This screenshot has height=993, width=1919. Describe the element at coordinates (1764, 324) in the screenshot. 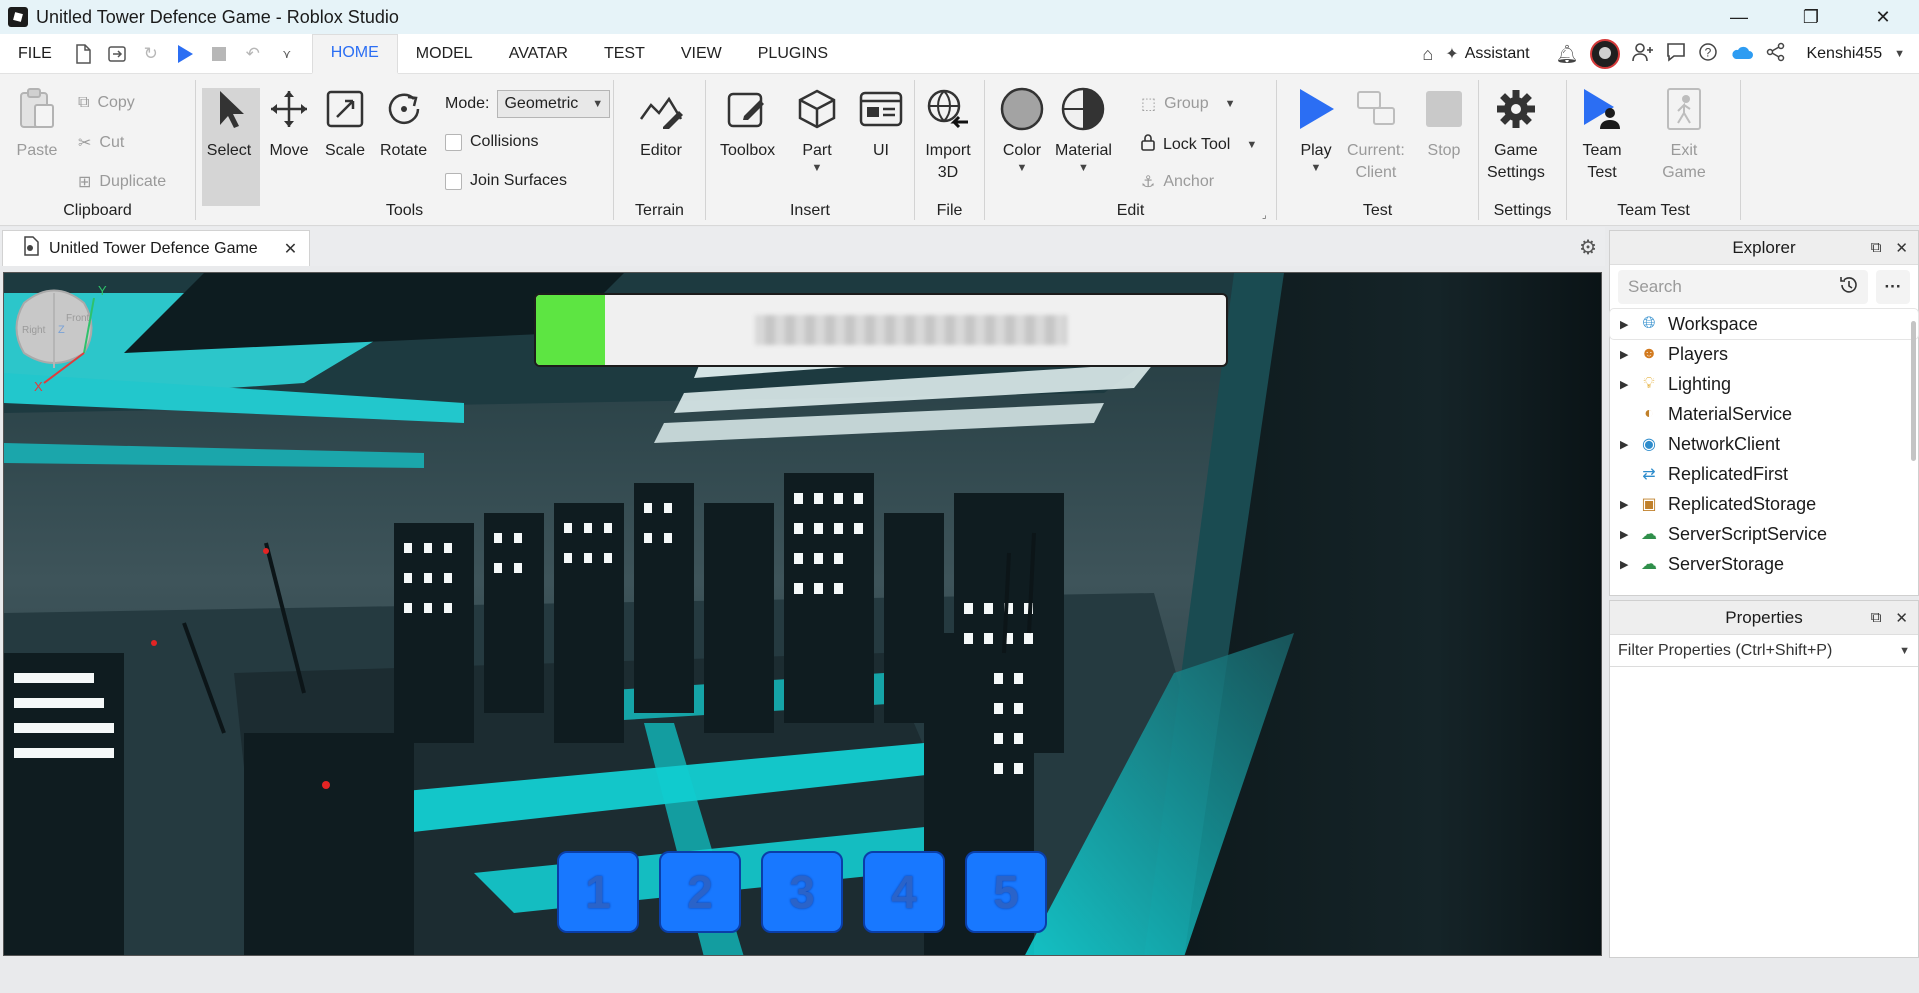

I see `explorer-item-workspace: ▶ 🌐︎ Workspace` at that location.